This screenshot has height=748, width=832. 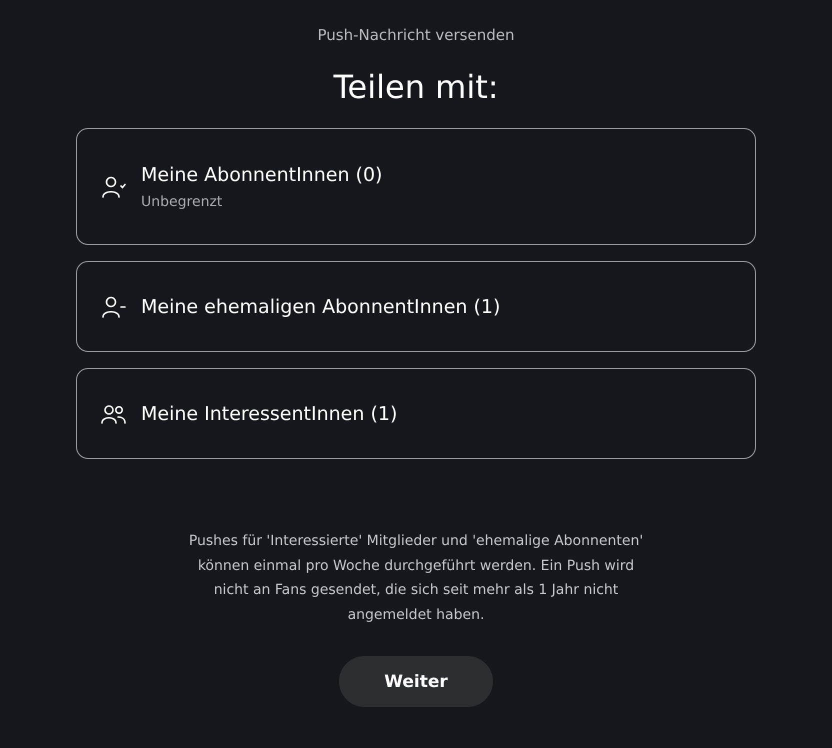 I want to click on continue-button: Weiter, so click(x=416, y=681).